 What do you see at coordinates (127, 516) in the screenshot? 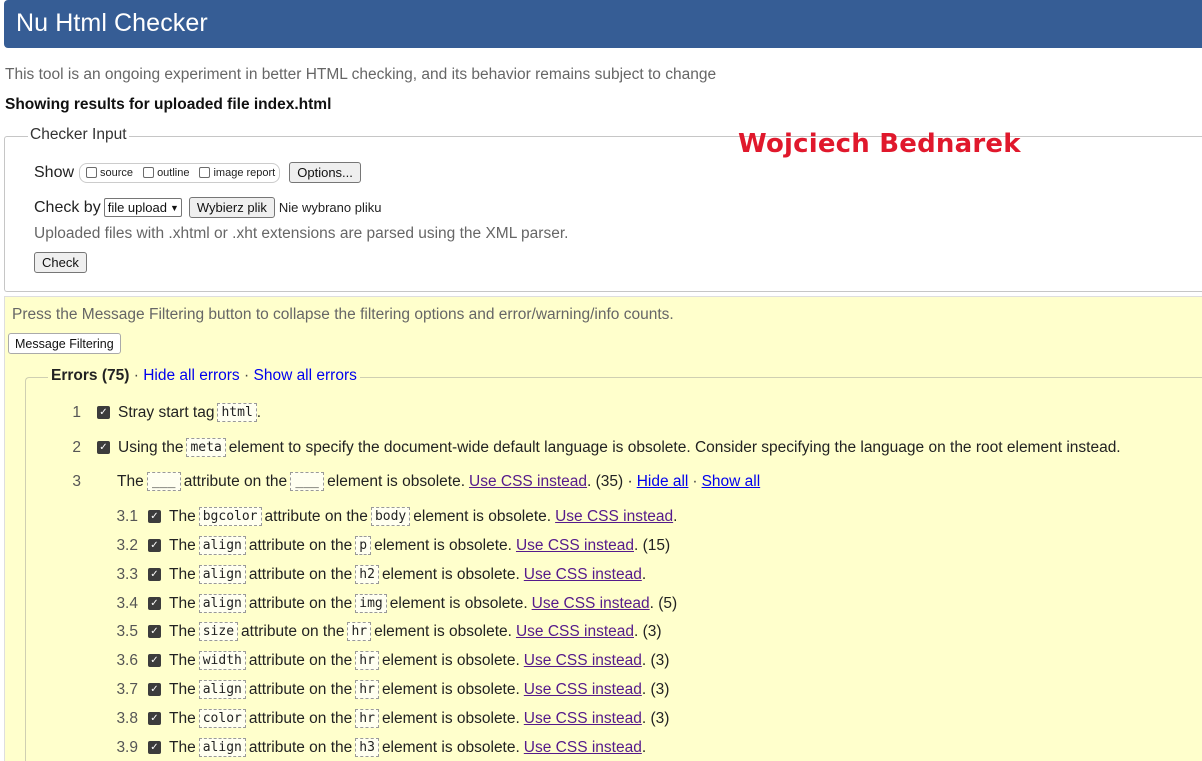
I see `error-number: 3.1` at bounding box center [127, 516].